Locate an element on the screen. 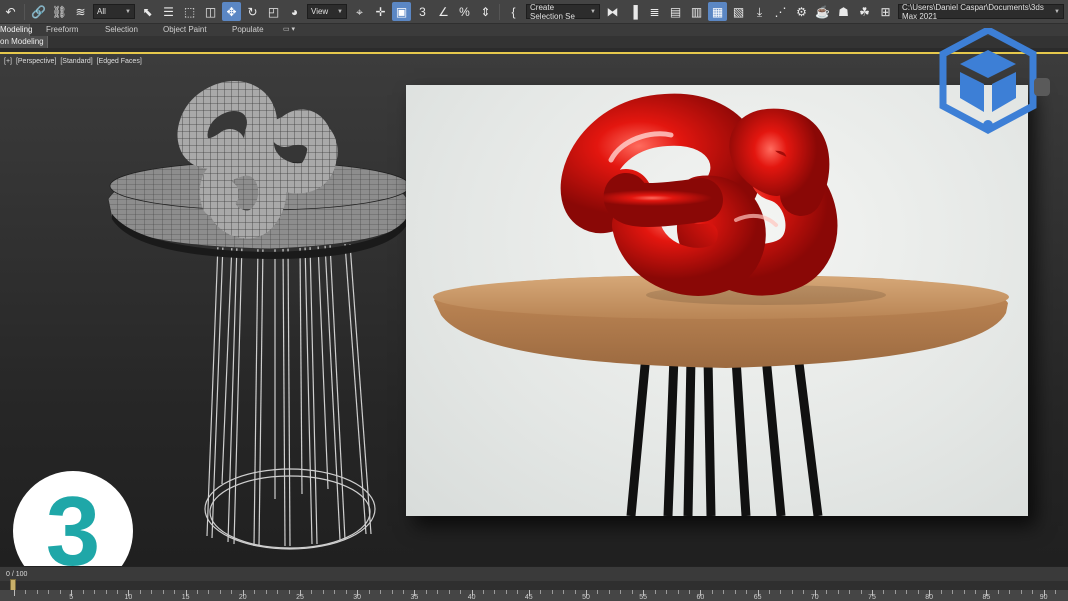  timeline-tick-label: 90 is located at coordinates (1043, 597).